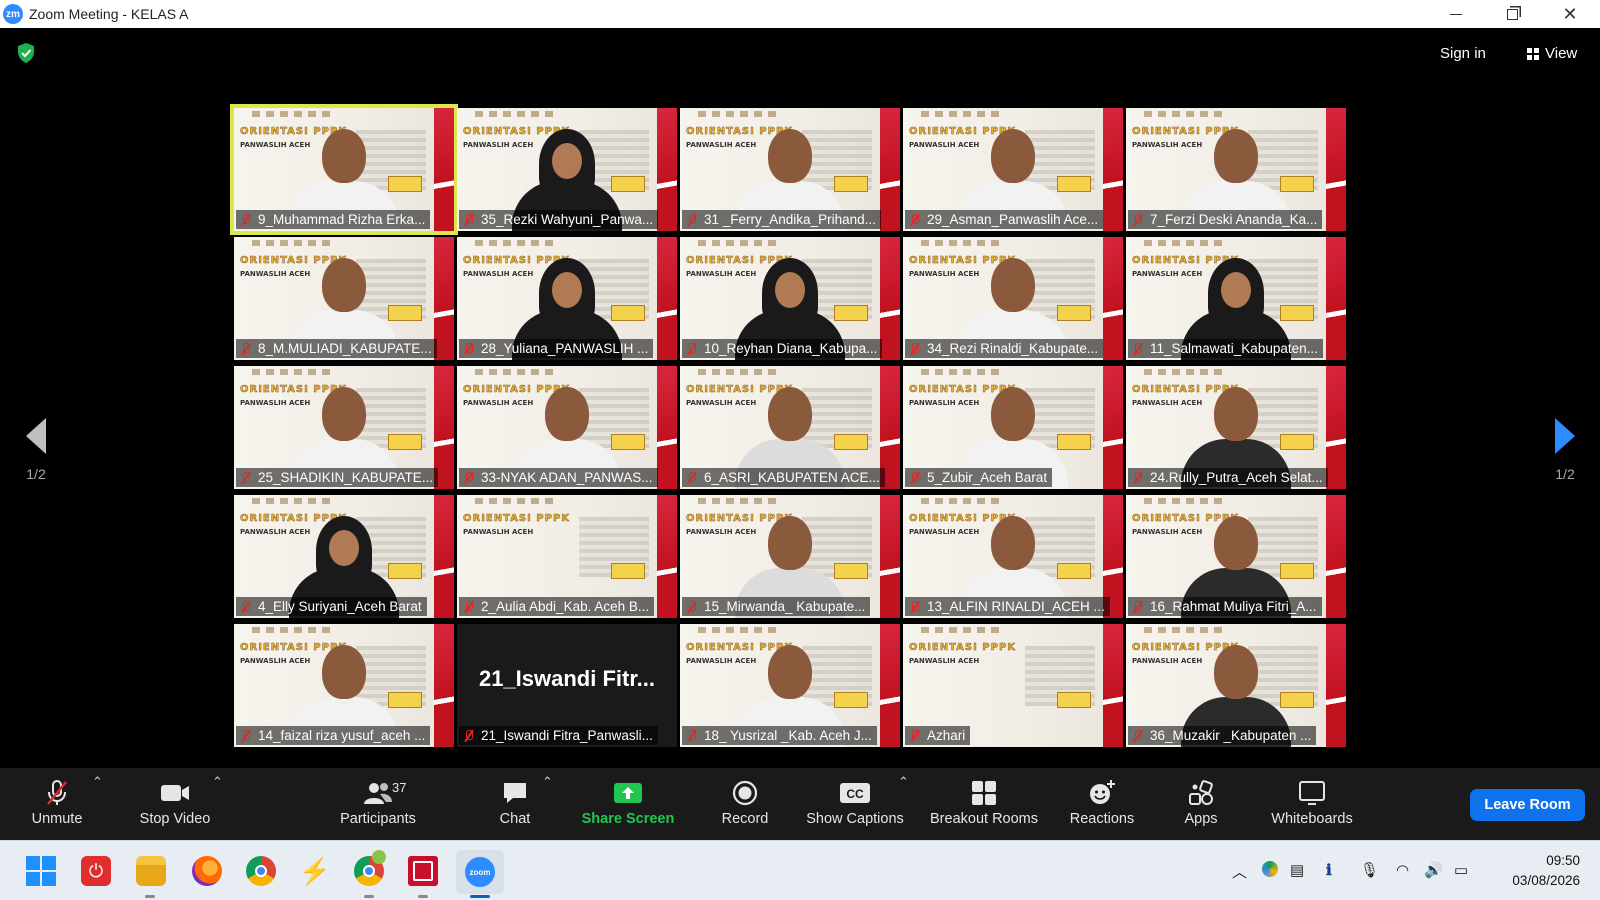 The height and width of the screenshot is (900, 1600). What do you see at coordinates (1512, 14) in the screenshot?
I see `restore-button` at bounding box center [1512, 14].